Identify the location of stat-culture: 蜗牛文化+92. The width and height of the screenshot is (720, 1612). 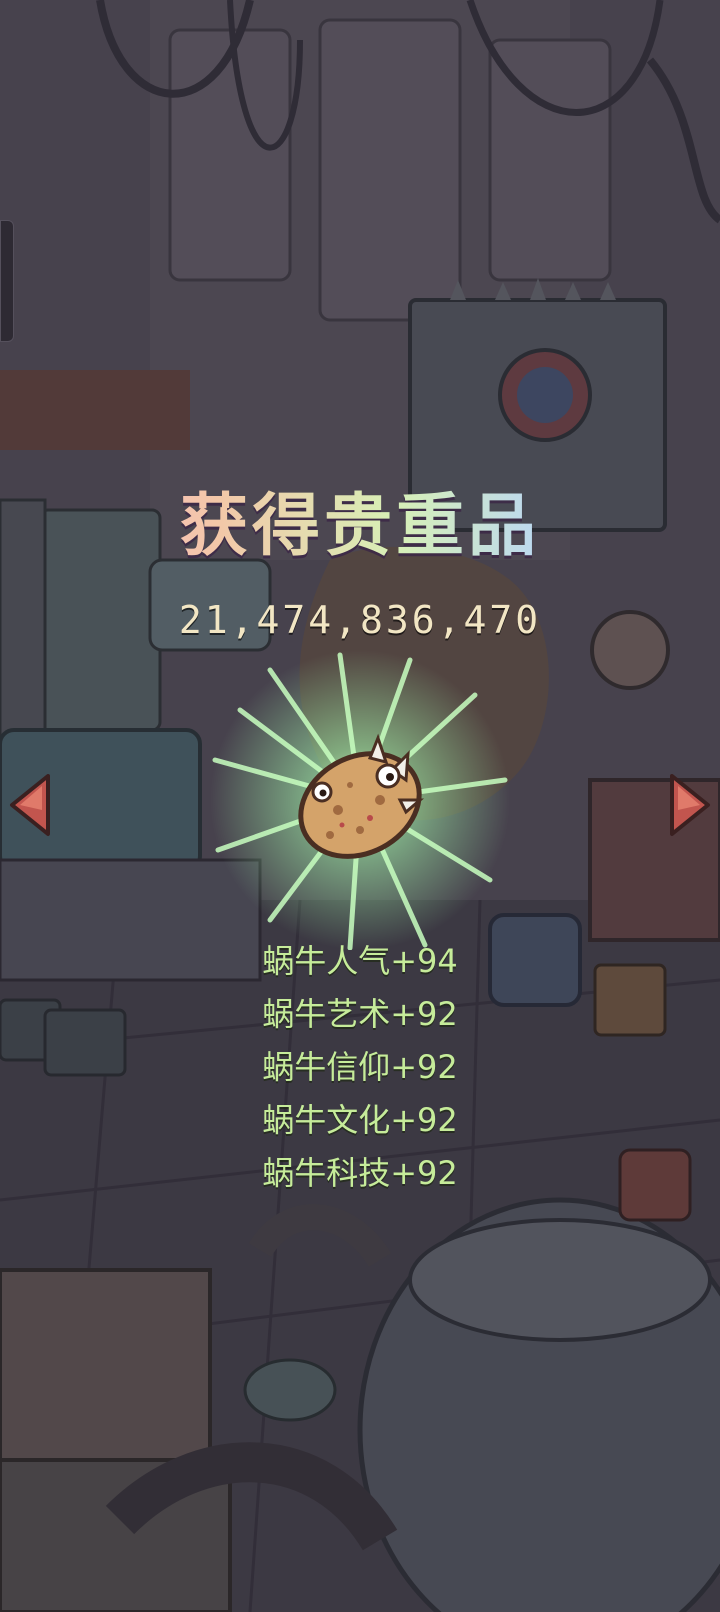
(360, 1120).